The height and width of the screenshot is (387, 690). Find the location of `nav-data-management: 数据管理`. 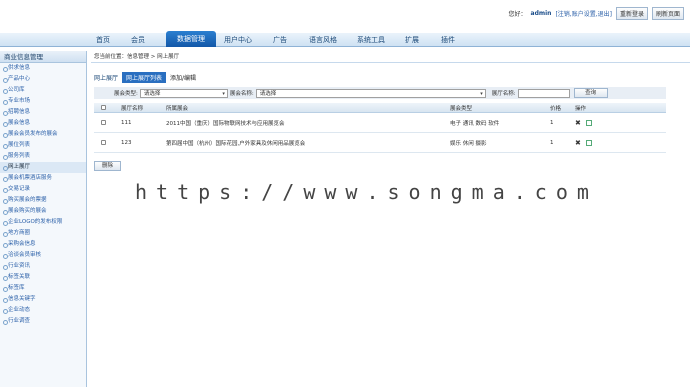

nav-data-management: 数据管理 is located at coordinates (191, 39).